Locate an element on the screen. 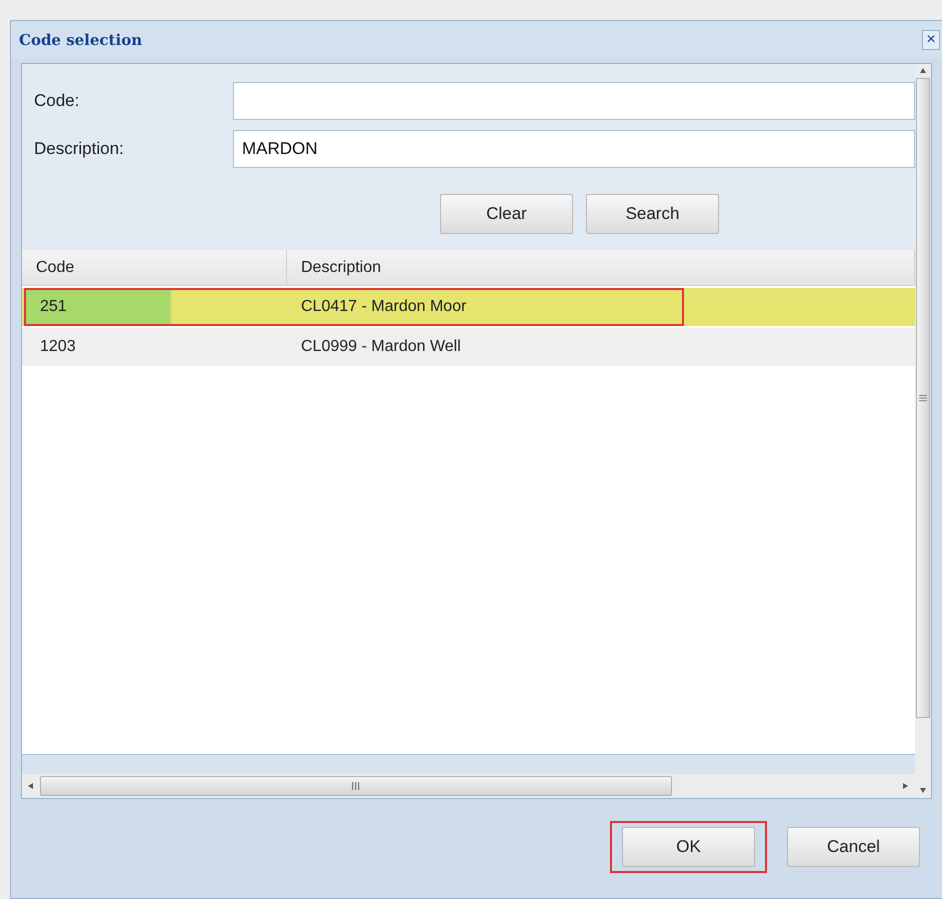 The width and height of the screenshot is (942, 899). field-label: Description: is located at coordinates (79, 149).